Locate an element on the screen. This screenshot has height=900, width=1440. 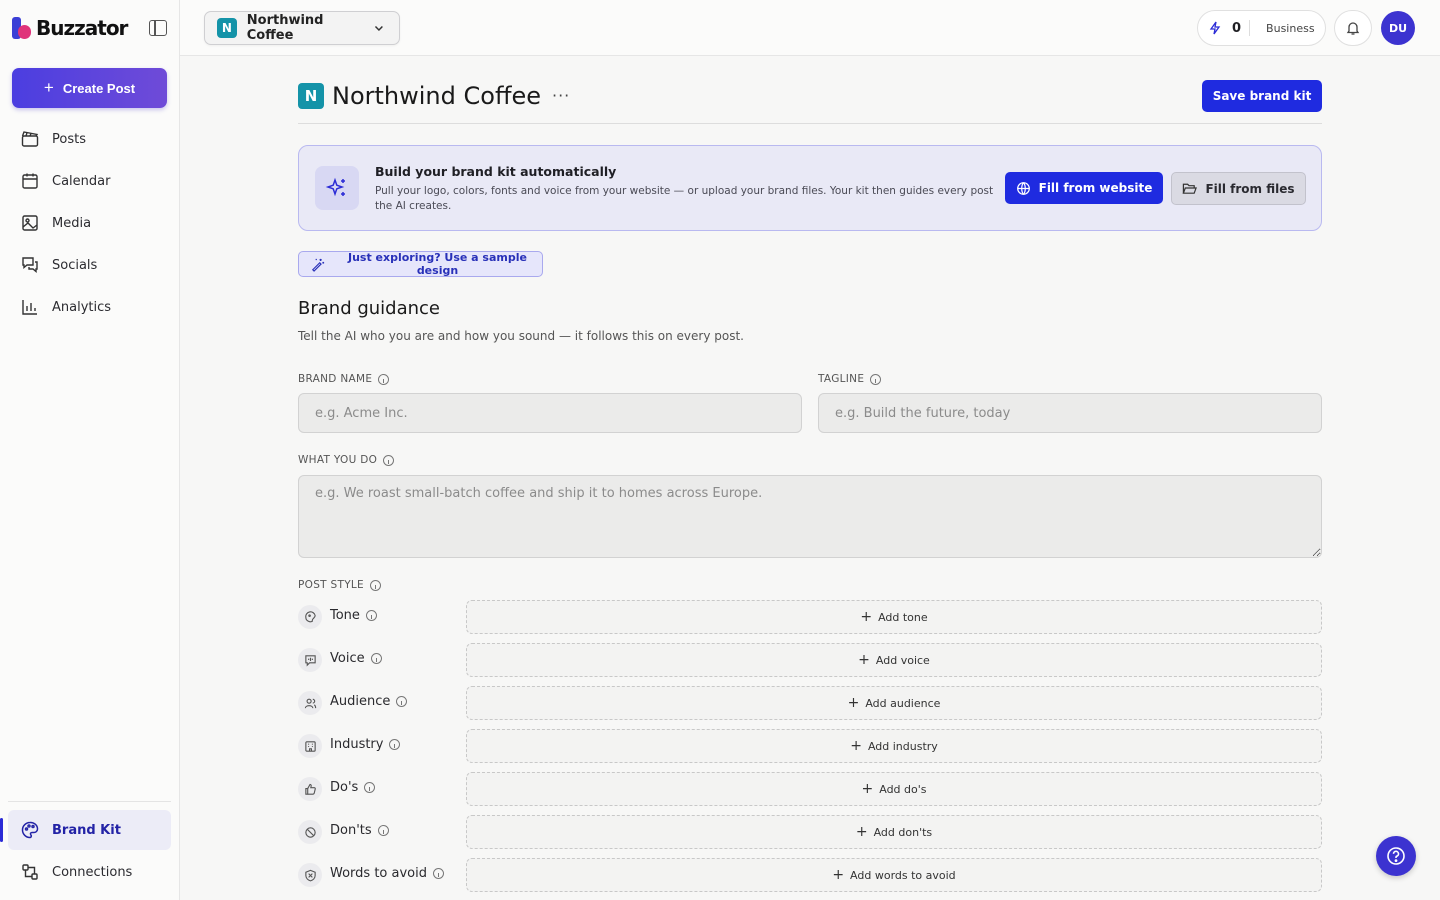
add-audience-button: + Add audience is located at coordinates (894, 703).